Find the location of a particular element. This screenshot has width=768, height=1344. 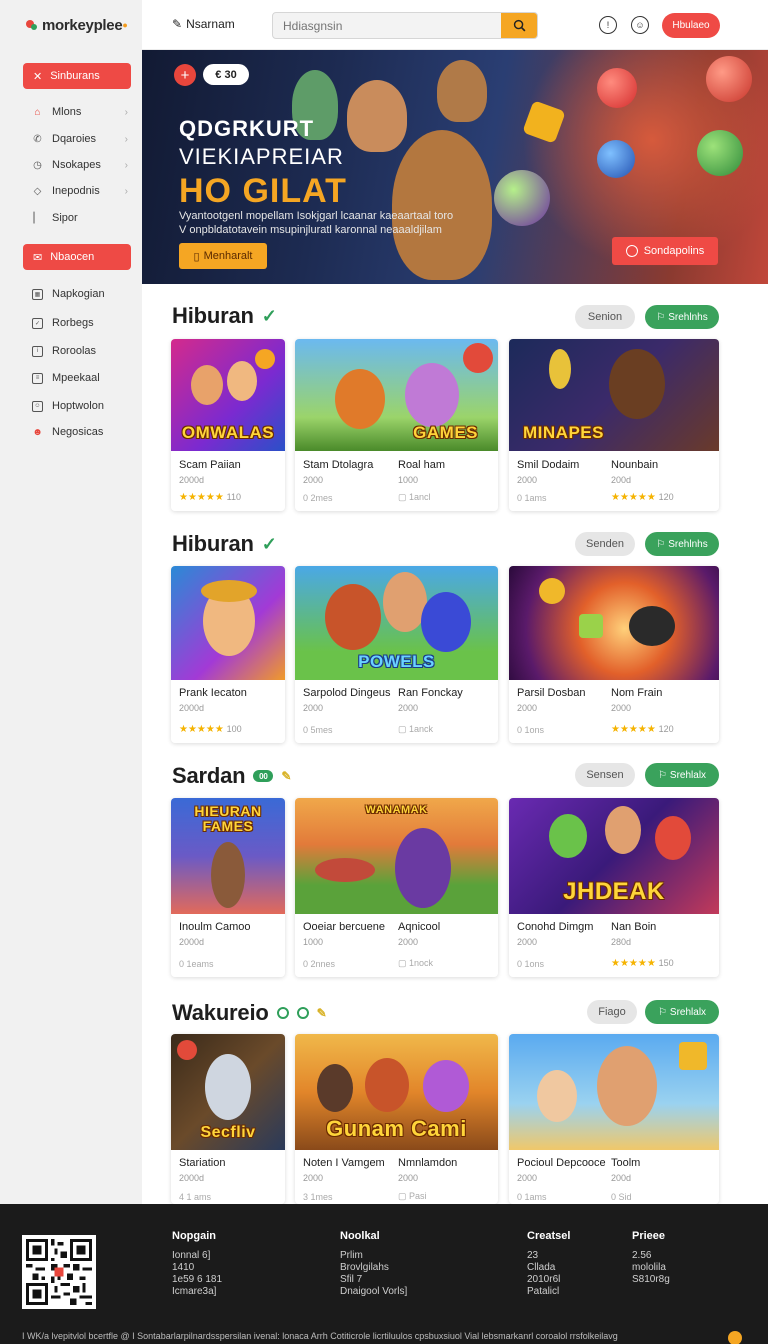

account-icon: ☺ is located at coordinates (640, 25).